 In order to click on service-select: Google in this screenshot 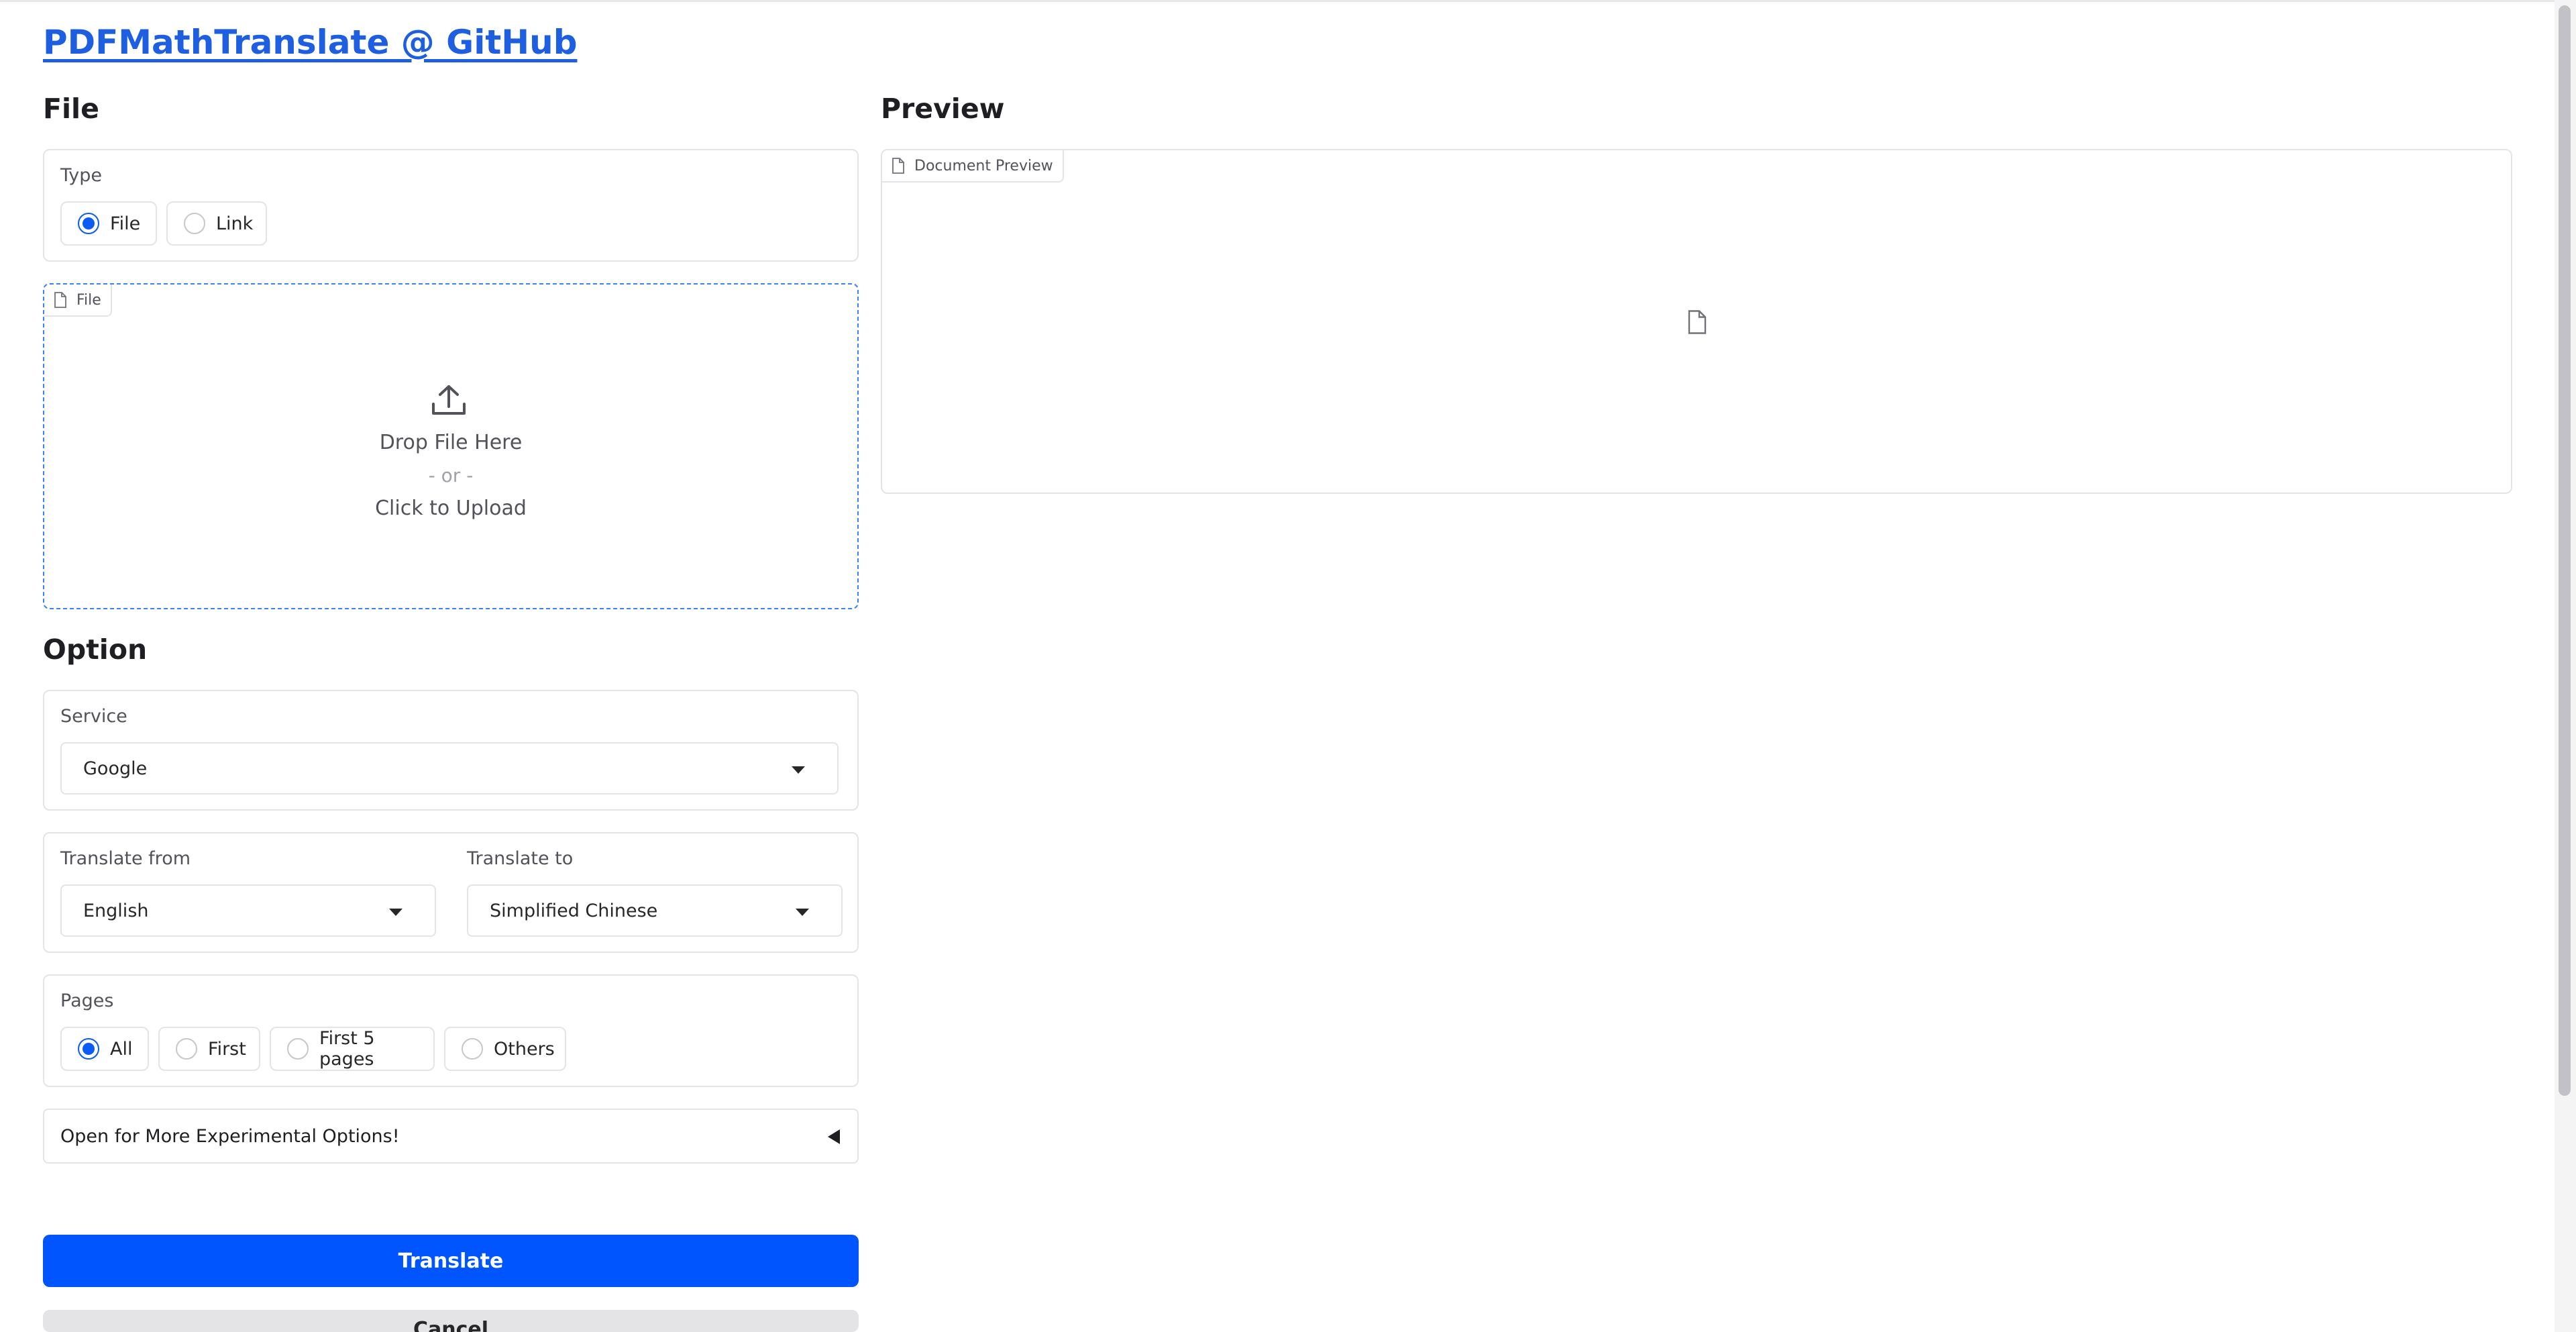, I will do `click(449, 769)`.